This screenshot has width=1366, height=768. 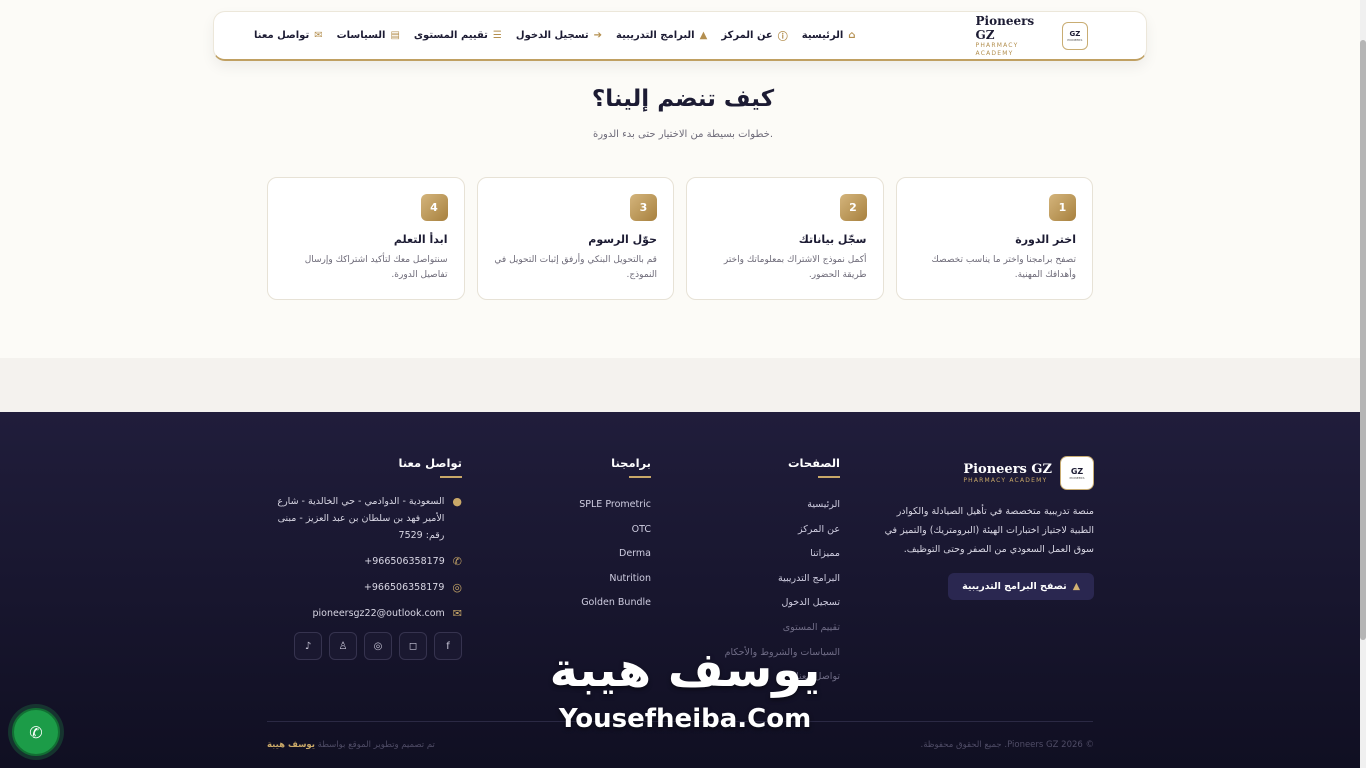 I want to click on nav-item-level-test: ☰ تقييم المستوى, so click(x=458, y=35).